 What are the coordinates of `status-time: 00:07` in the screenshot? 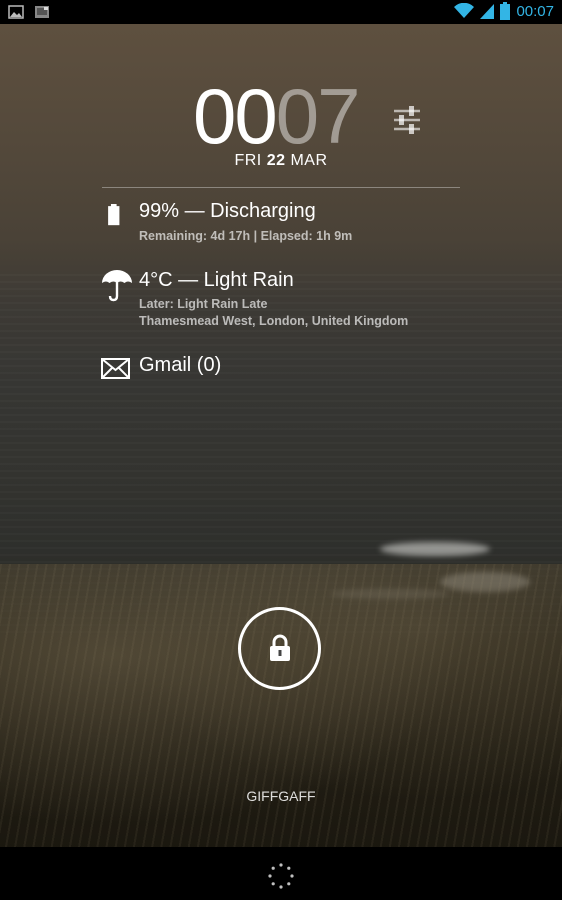 It's located at (535, 11).